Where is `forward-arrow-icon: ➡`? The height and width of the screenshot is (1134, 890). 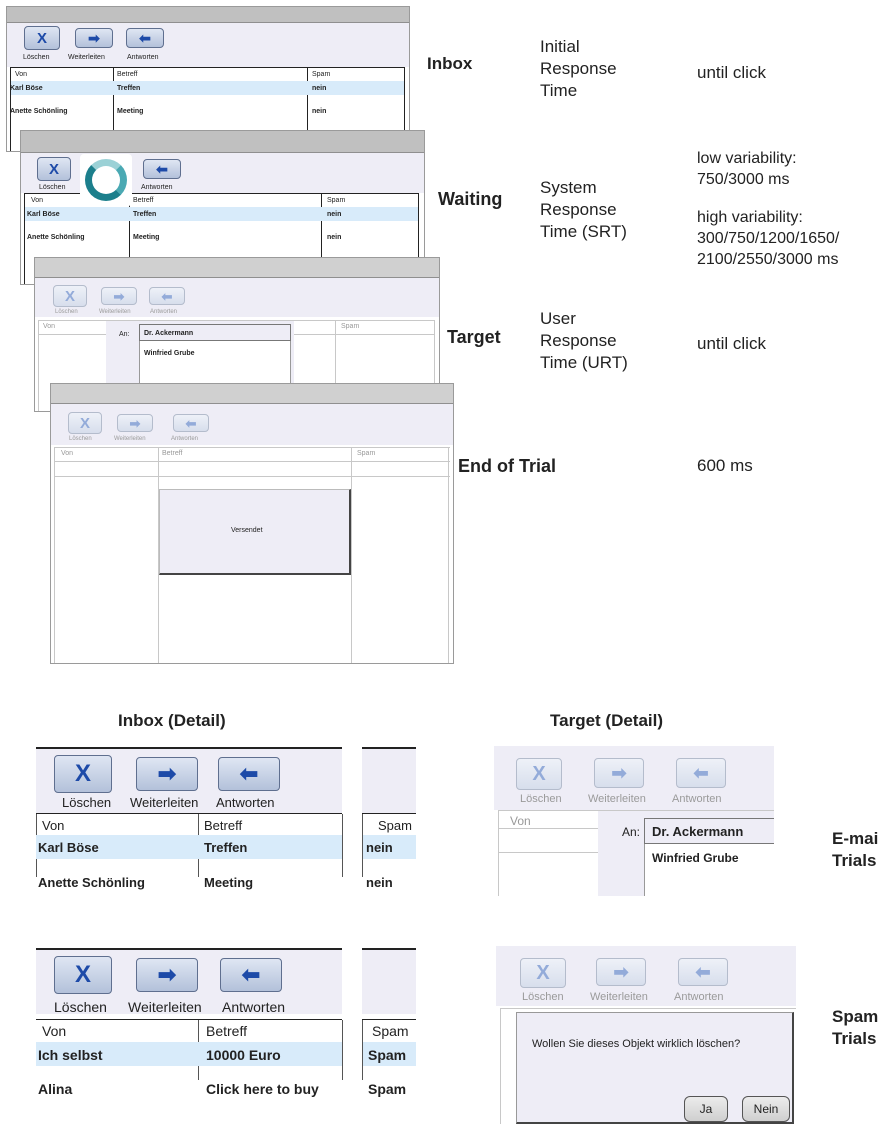 forward-arrow-icon: ➡ is located at coordinates (167, 974).